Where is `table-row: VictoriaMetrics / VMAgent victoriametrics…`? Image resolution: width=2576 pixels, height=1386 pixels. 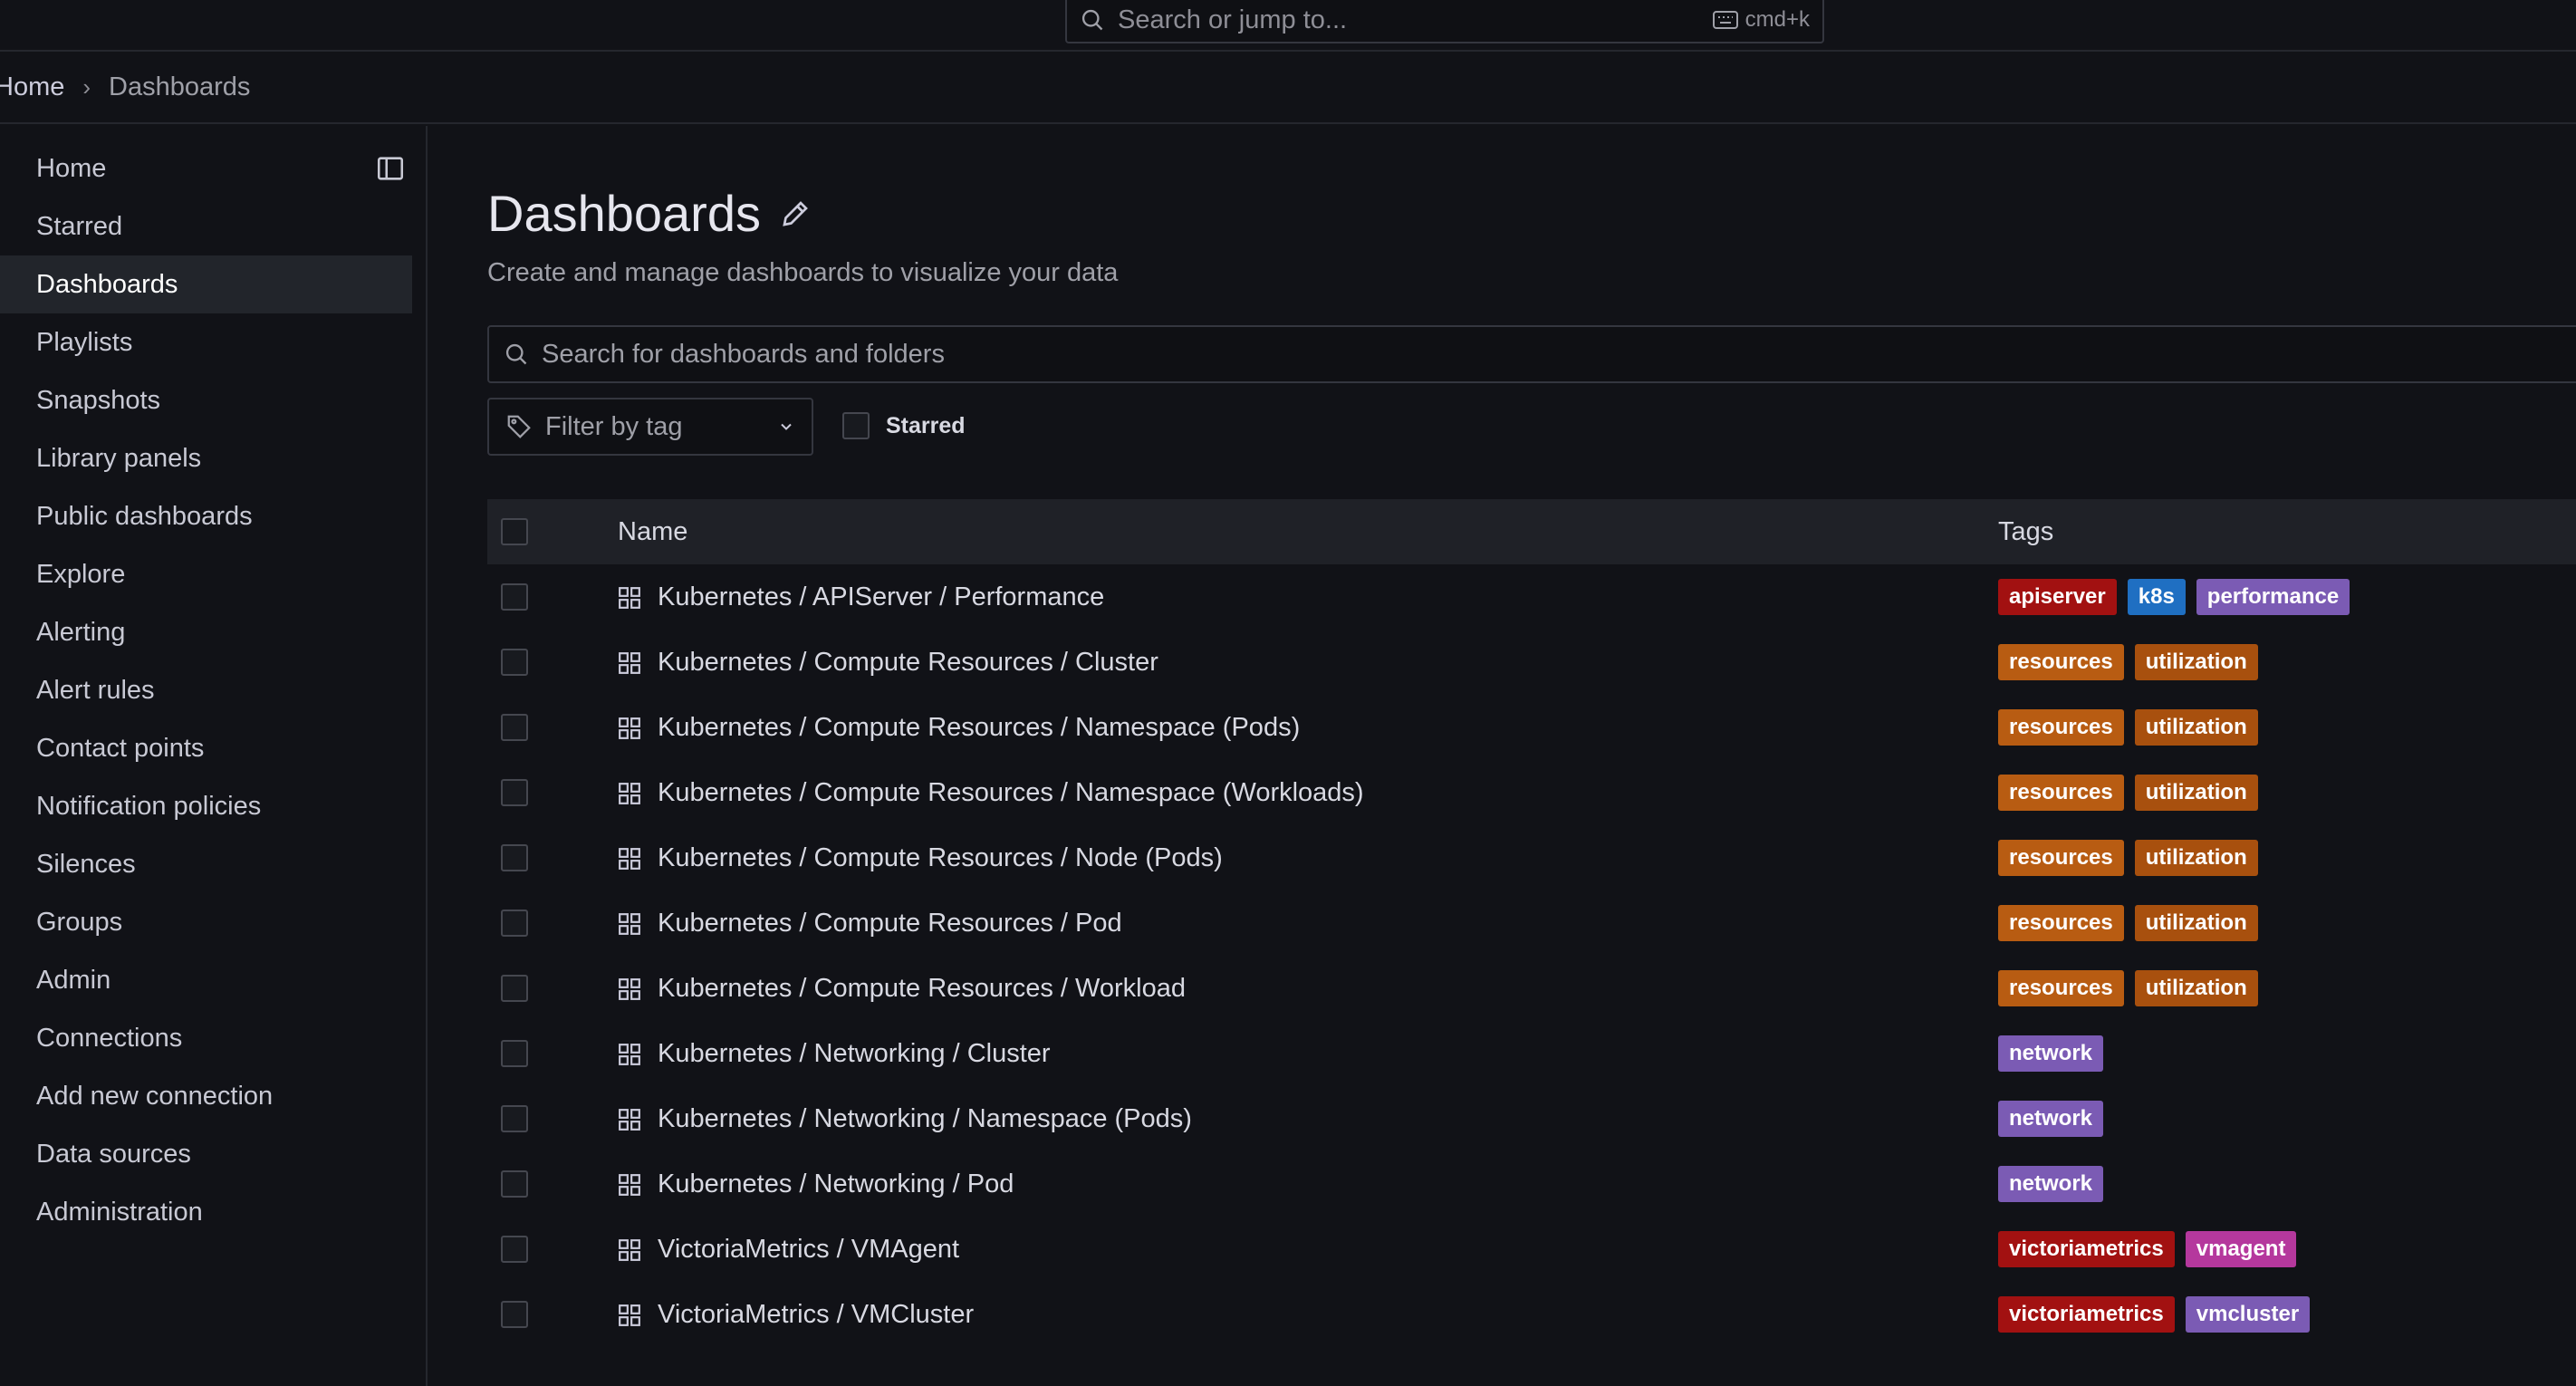
table-row: VictoriaMetrics / VMAgent victoriametrics… is located at coordinates (1531, 1249).